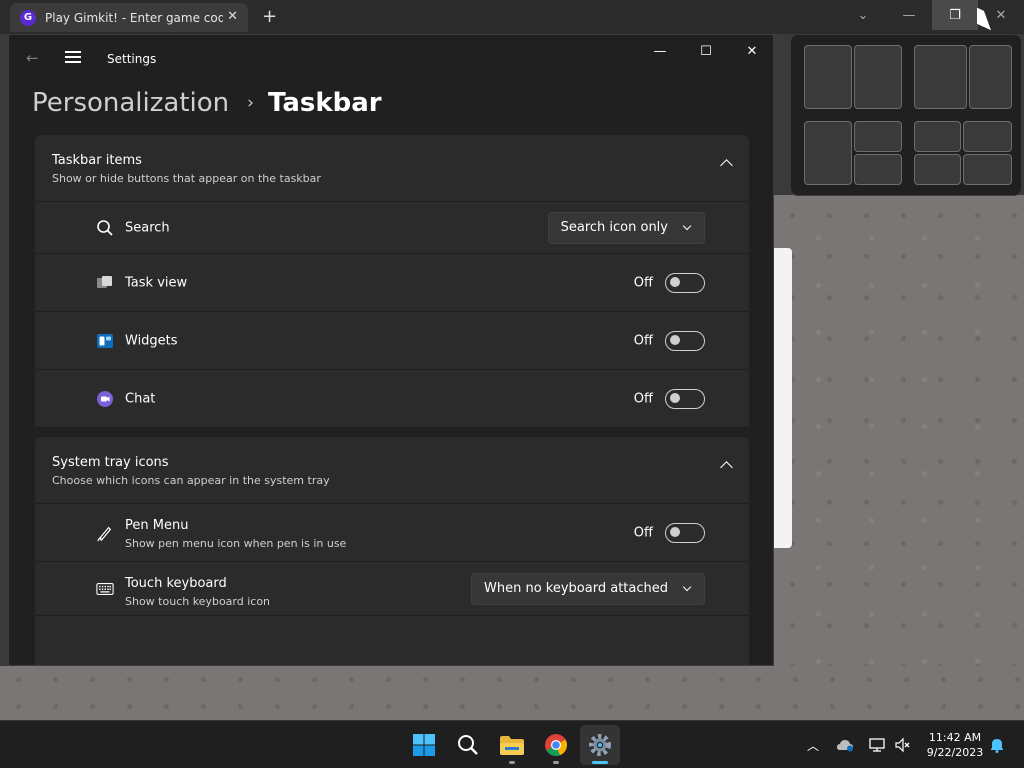  What do you see at coordinates (706, 51) in the screenshot?
I see `maximize-icon: ☐` at bounding box center [706, 51].